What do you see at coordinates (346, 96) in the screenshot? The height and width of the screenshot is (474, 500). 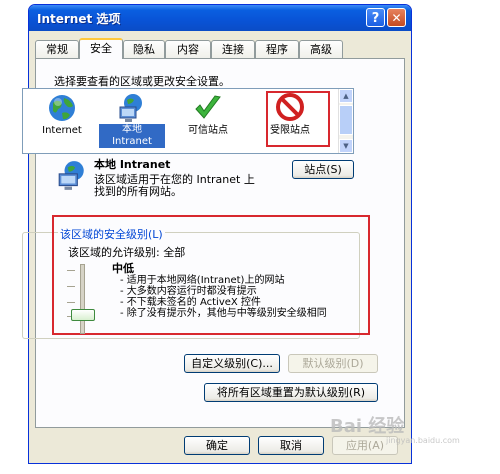 I see `scroll-up-icon: ▲` at bounding box center [346, 96].